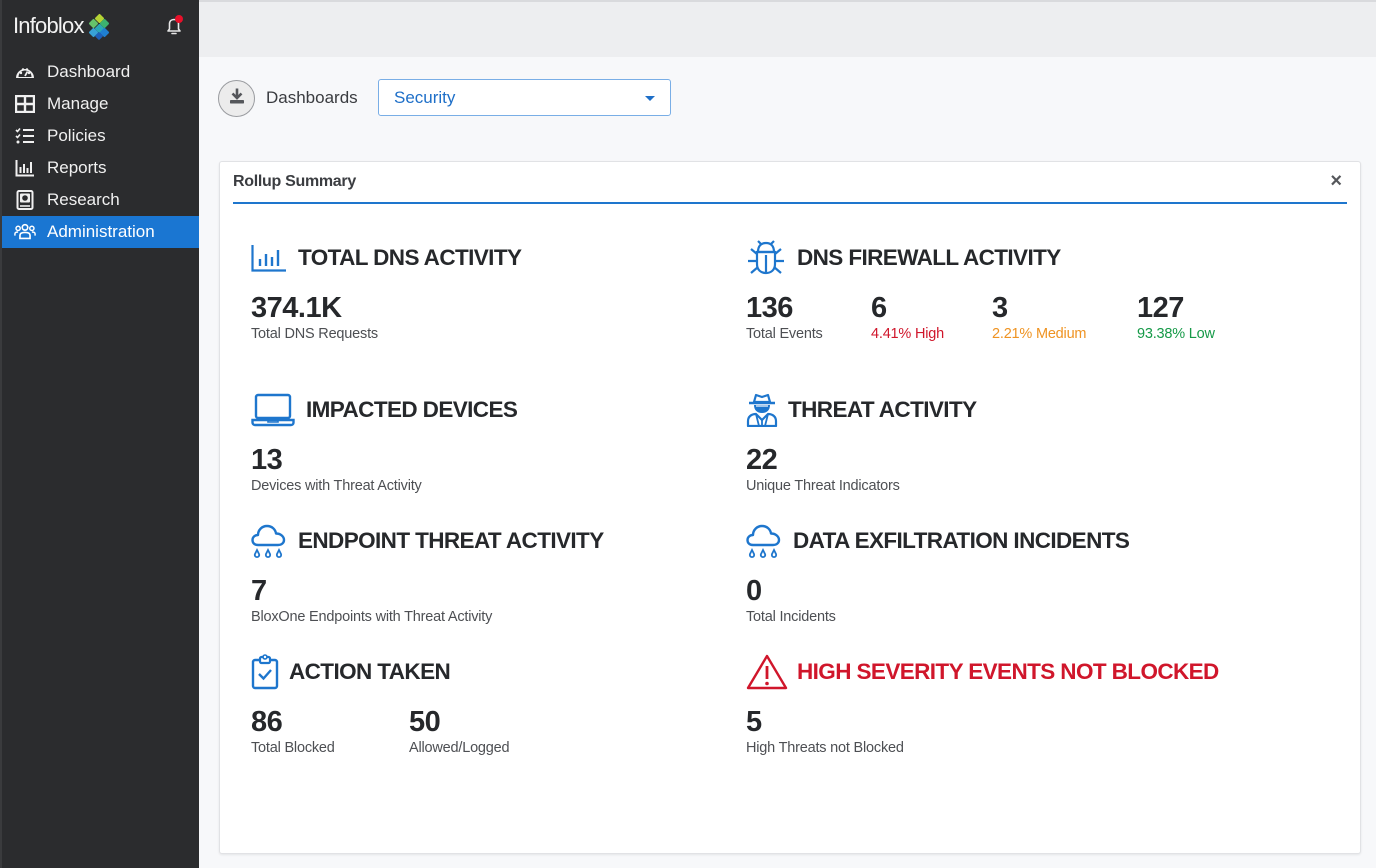 The image size is (1376, 868). I want to click on metric-value: 3, so click(1000, 308).